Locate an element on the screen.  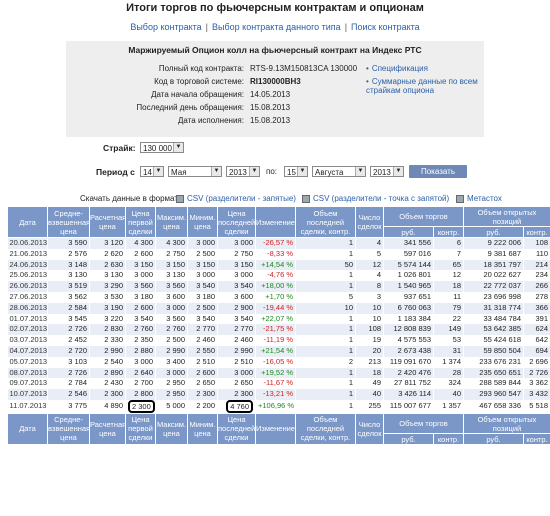
nav-search-contract: Поиск контракта is located at coordinates (385, 27).